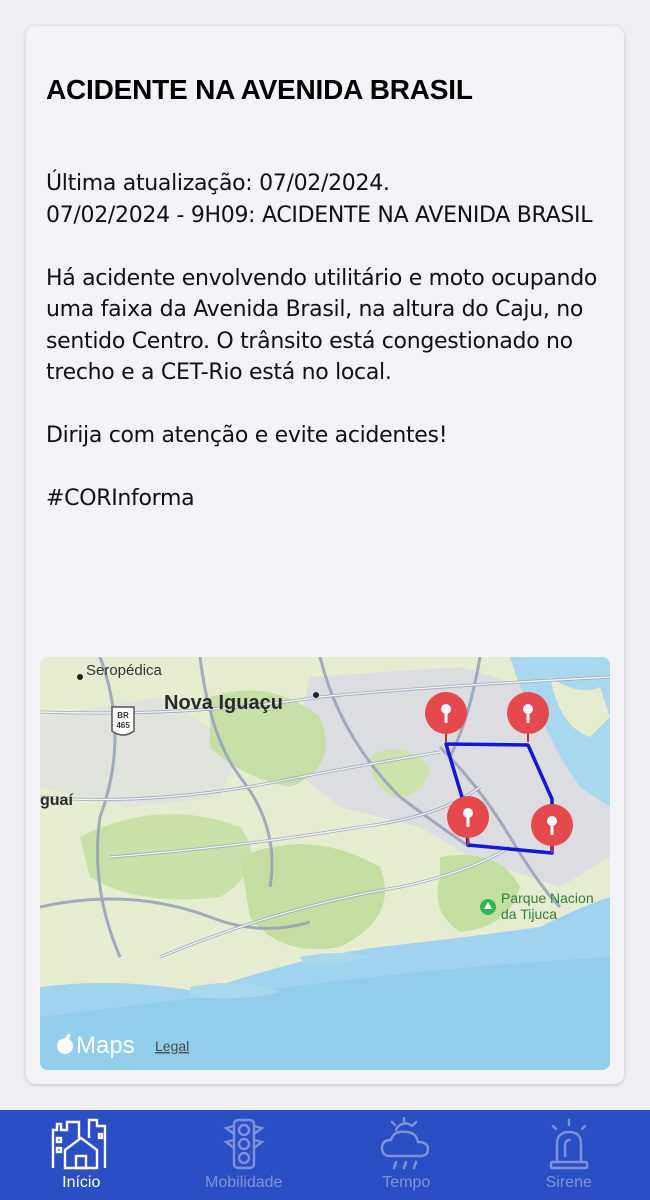  I want to click on tab-mobilidade-label: Mobilidade, so click(244, 1182).